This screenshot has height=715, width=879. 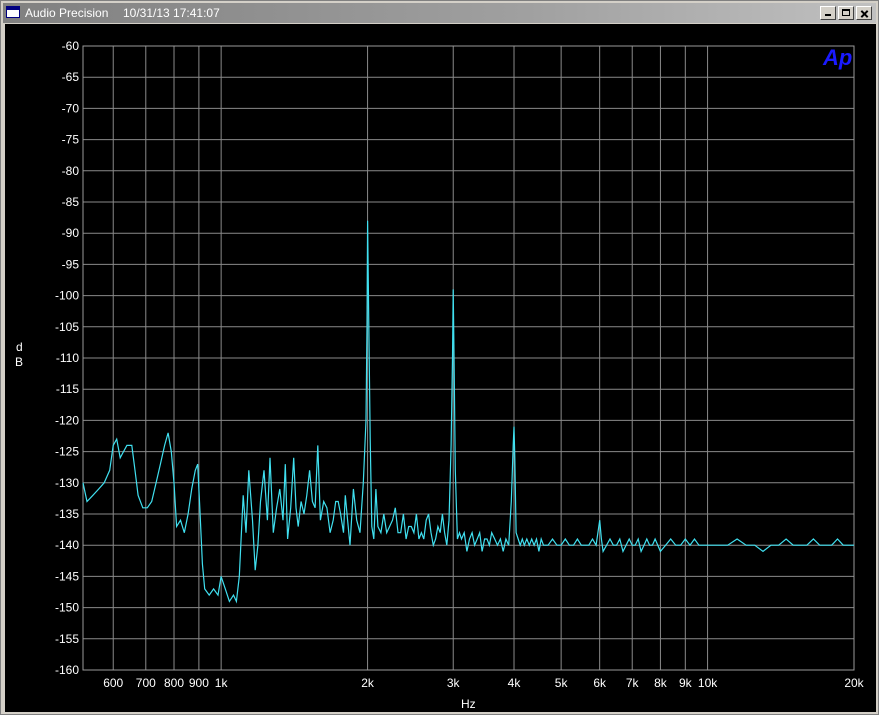 What do you see at coordinates (67, 608) in the screenshot?
I see `y-tick-label: -150` at bounding box center [67, 608].